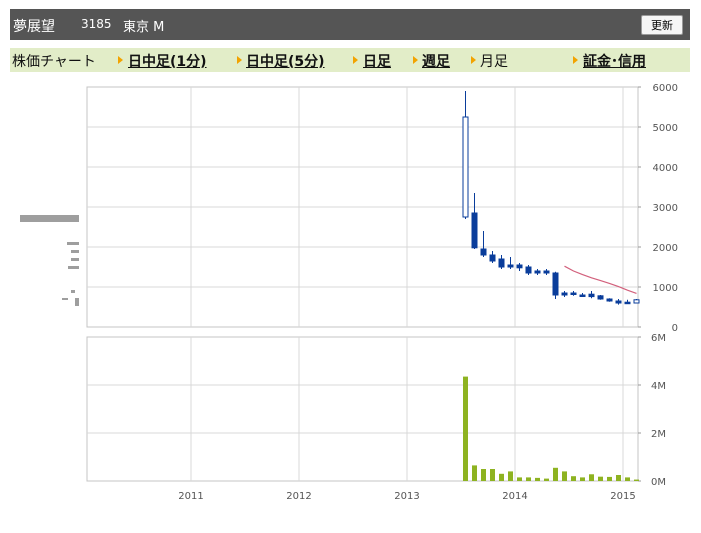 The height and width of the screenshot is (533, 701). What do you see at coordinates (665, 288) in the screenshot?
I see `price-axis-label: 1000` at bounding box center [665, 288].